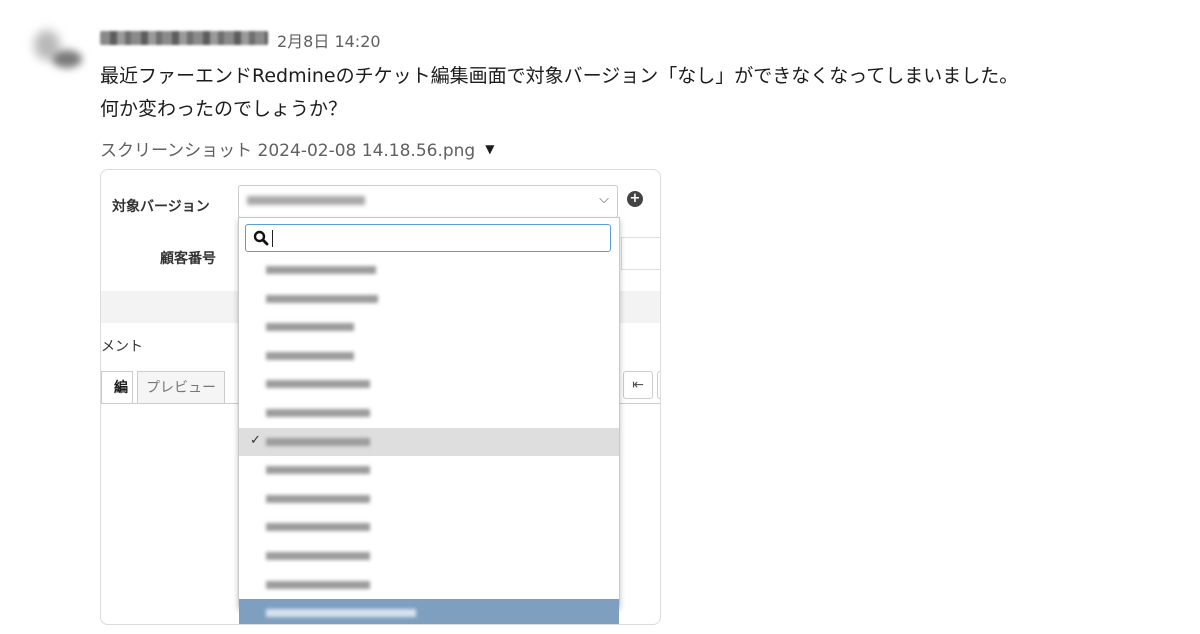 The height and width of the screenshot is (634, 1200). Describe the element at coordinates (184, 38) in the screenshot. I see `sender-name-redacted` at that location.